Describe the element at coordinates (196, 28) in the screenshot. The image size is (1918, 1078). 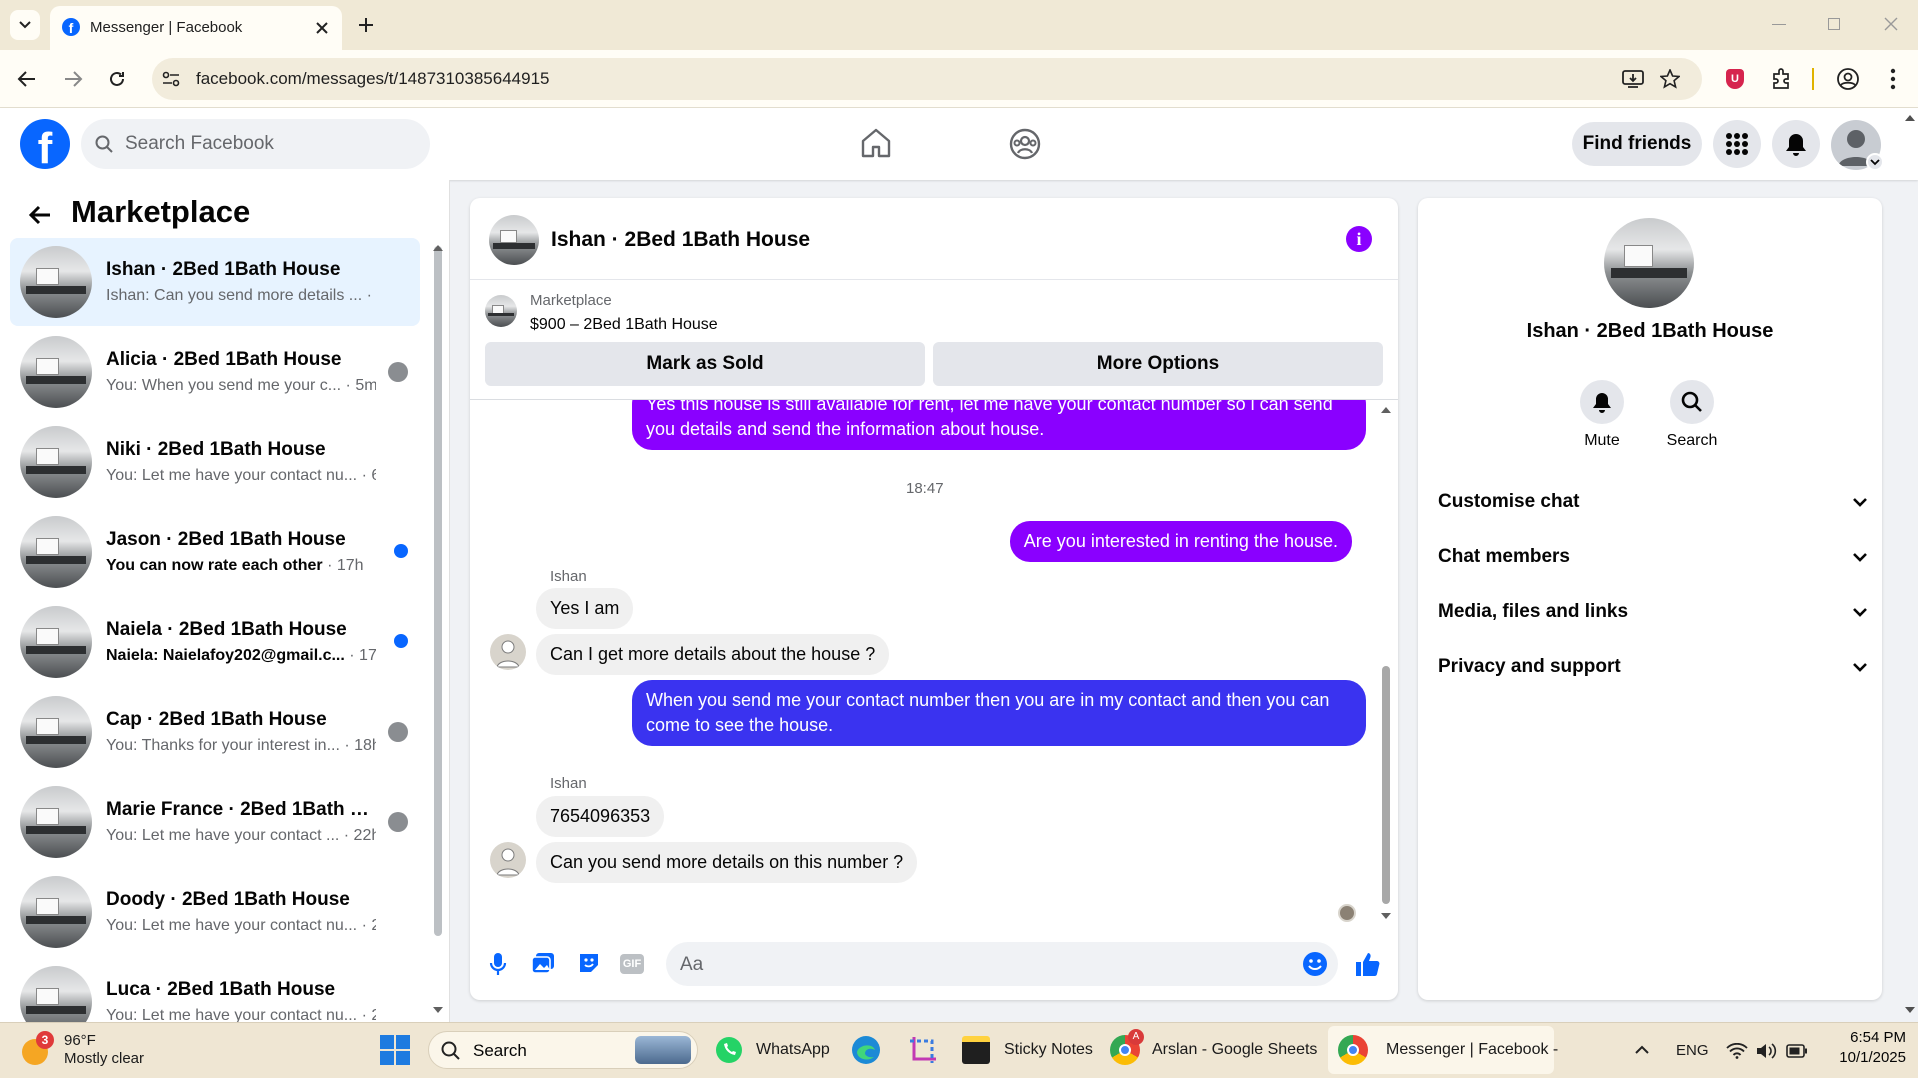
I see `tab-messenger: f Messenger | Facebook` at that location.